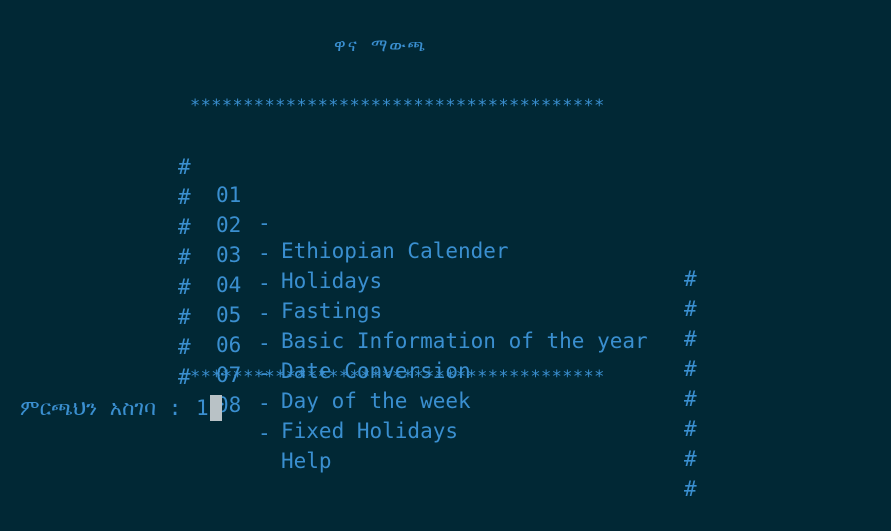 The height and width of the screenshot is (531, 891). I want to click on menu-title: ዋና ማውጫ, so click(381, 46).